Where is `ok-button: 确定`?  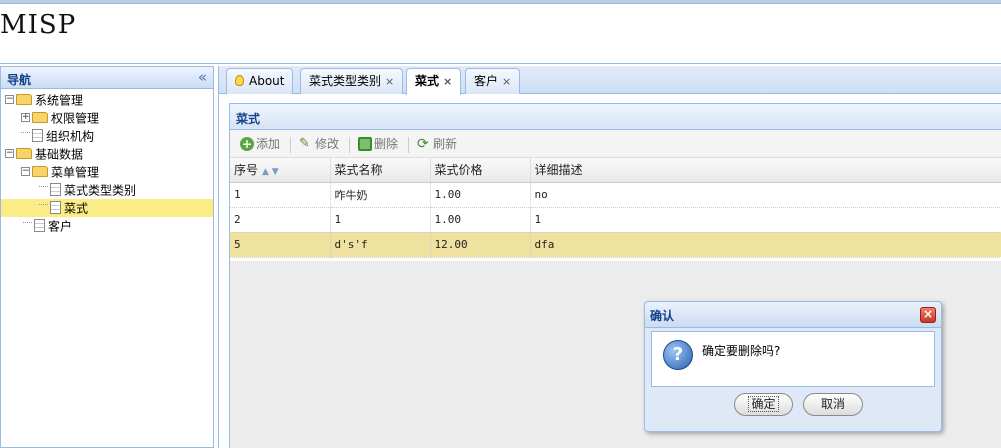
ok-button: 确定 is located at coordinates (763, 404).